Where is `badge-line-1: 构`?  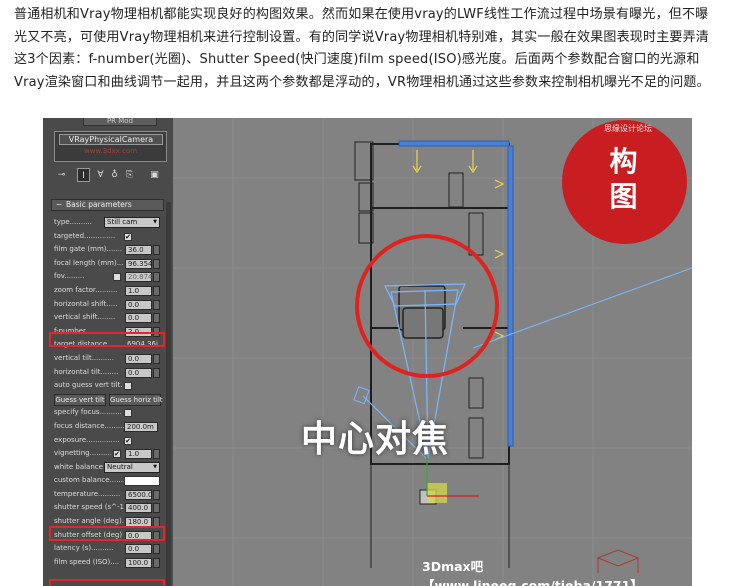
badge-line-1: 构 is located at coordinates (624, 161).